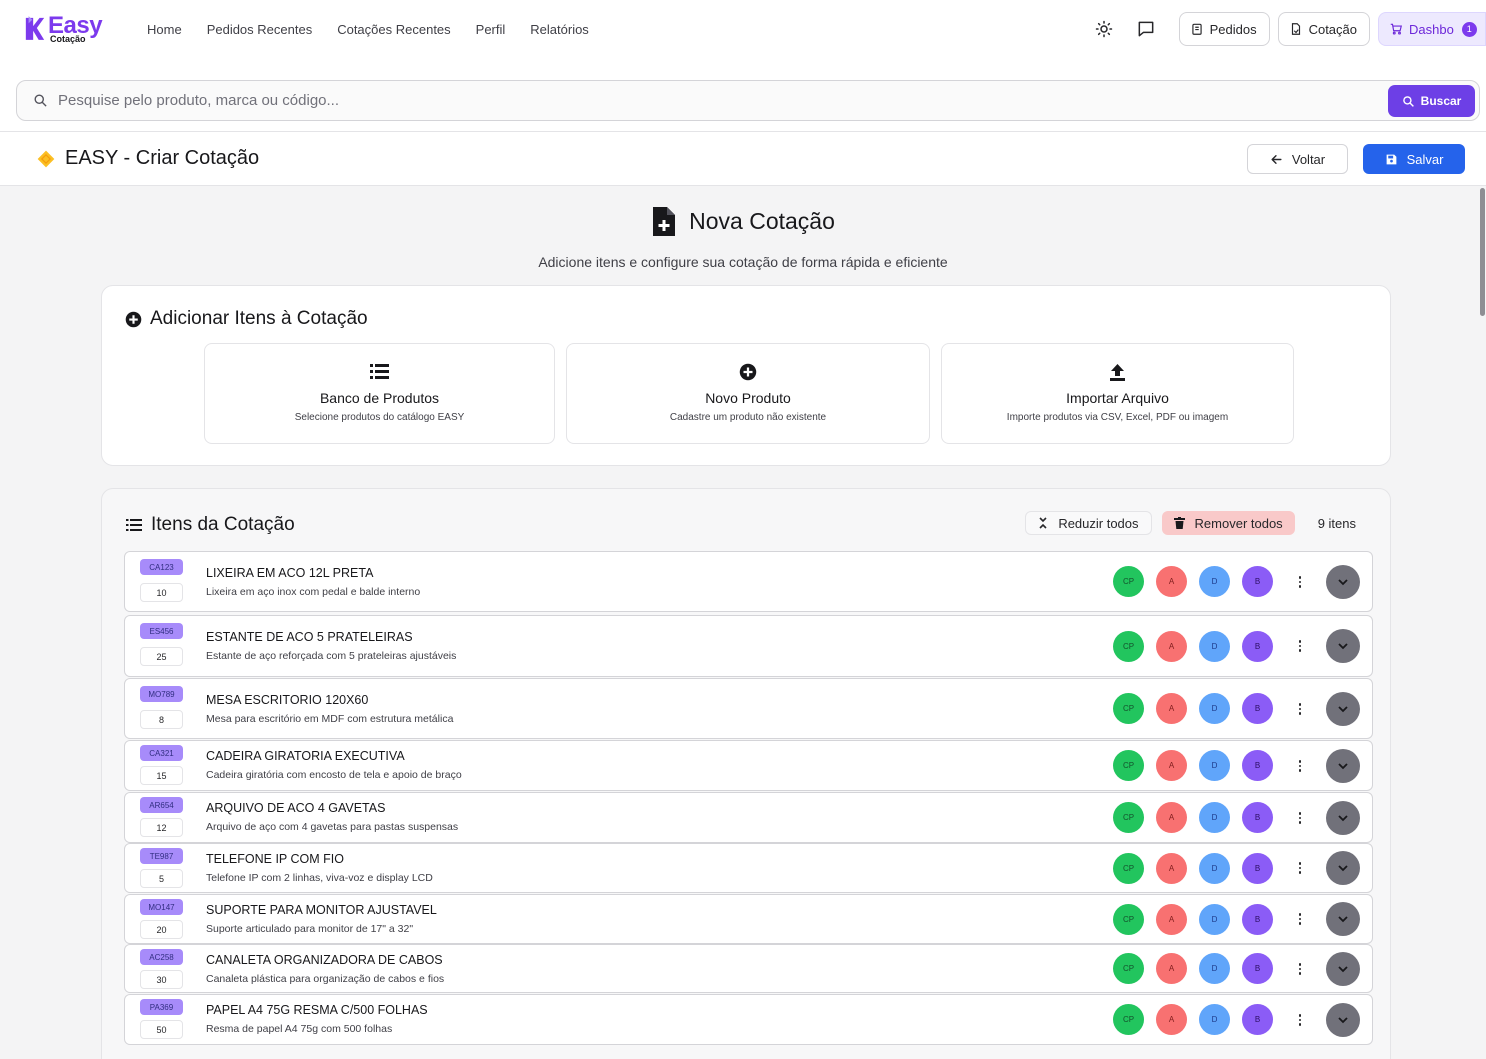 The image size is (1486, 1059). Describe the element at coordinates (161, 929) in the screenshot. I see `item-quantity: 20` at that location.